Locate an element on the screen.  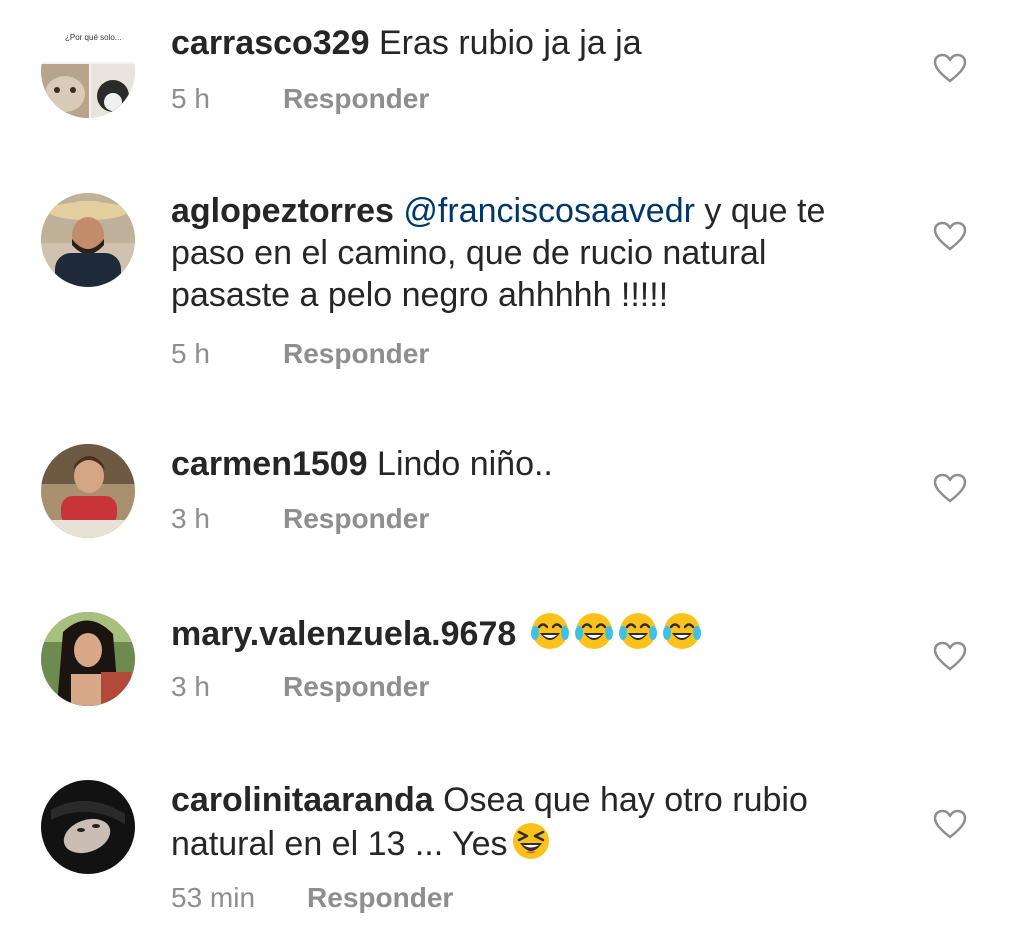
comment-body: Eras rubio ja ja ja is located at coordinates (505, 43).